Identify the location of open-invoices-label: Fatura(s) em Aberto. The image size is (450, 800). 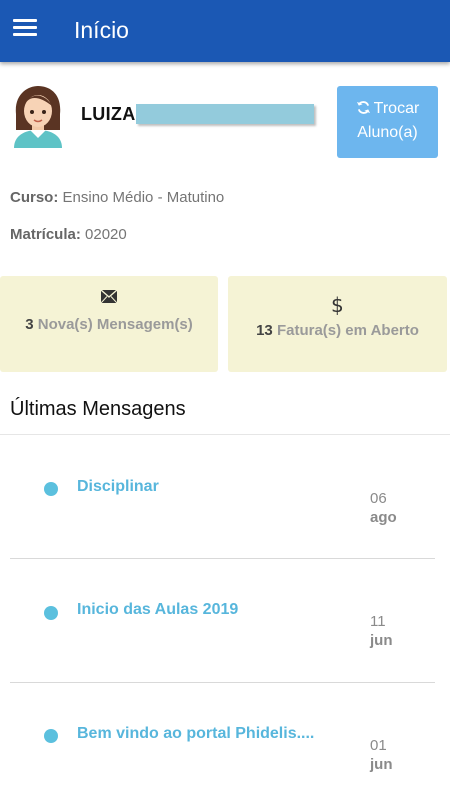
(347, 330).